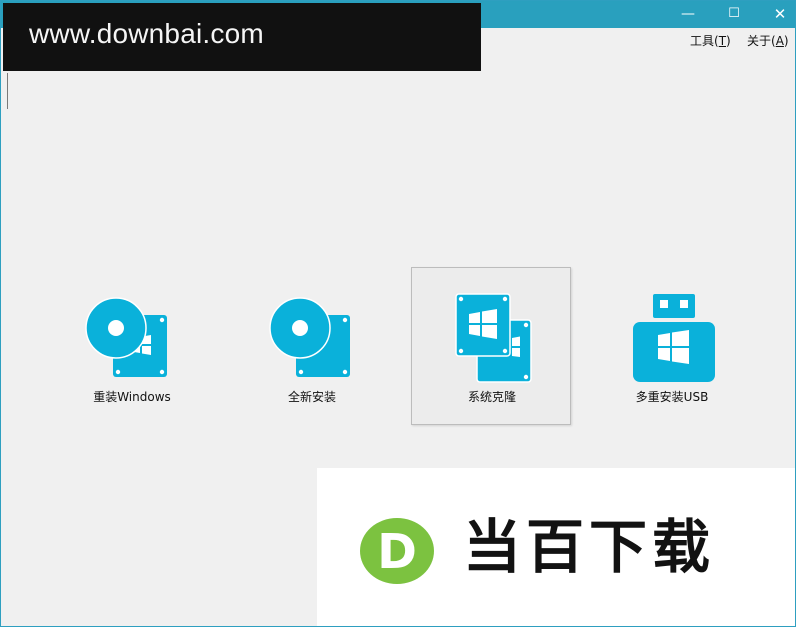 The width and height of the screenshot is (796, 627). Describe the element at coordinates (776, 14) in the screenshot. I see `close-button: ✕` at that location.